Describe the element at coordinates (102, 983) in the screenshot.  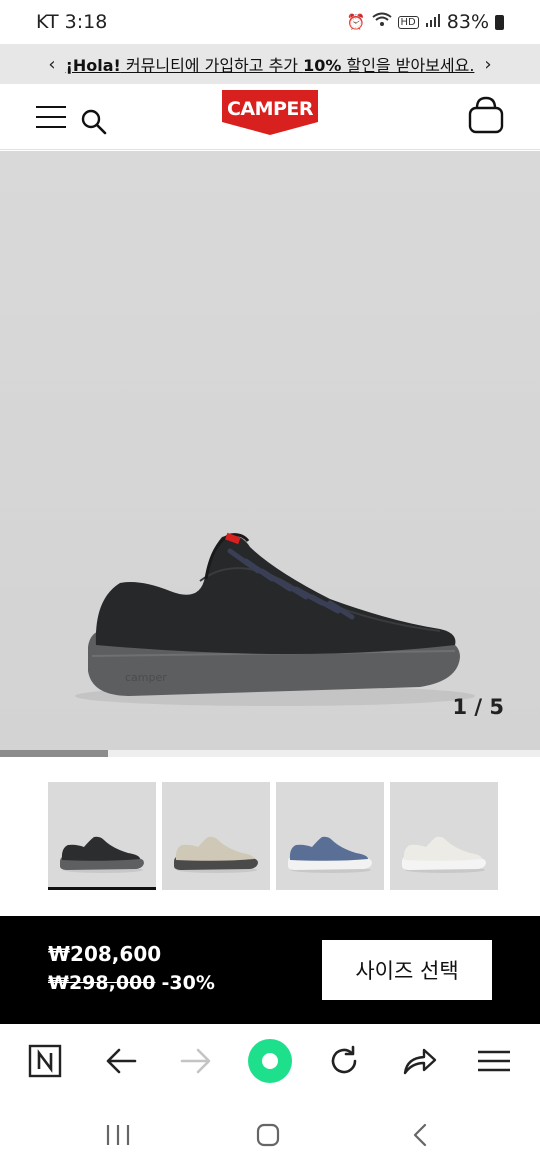
I see `original-price: ₩298,000` at that location.